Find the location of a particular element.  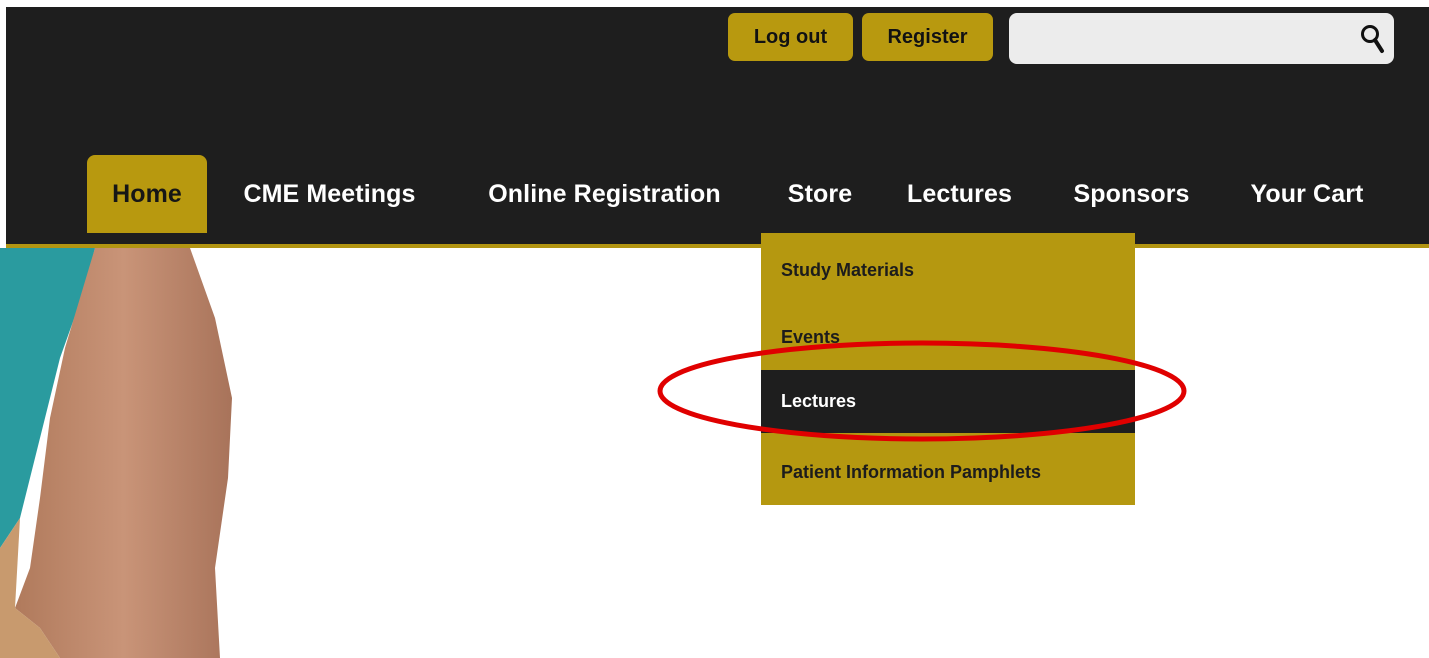

nav-online-registration: Online Registration is located at coordinates (604, 194).